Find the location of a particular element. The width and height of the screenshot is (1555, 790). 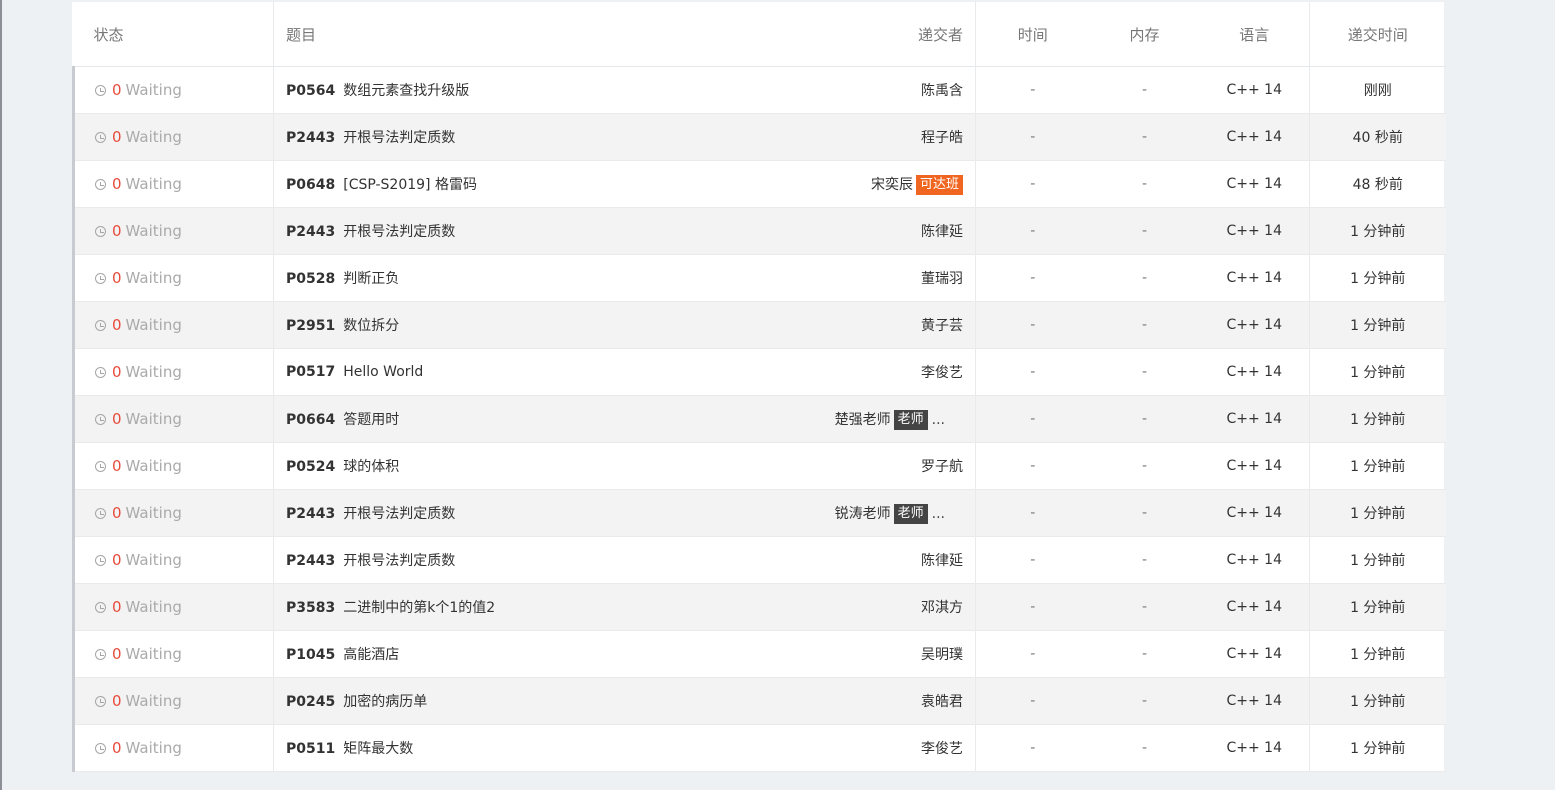

problem-cell: P3583 二进制中的第k个1的值2 is located at coordinates (424, 607).